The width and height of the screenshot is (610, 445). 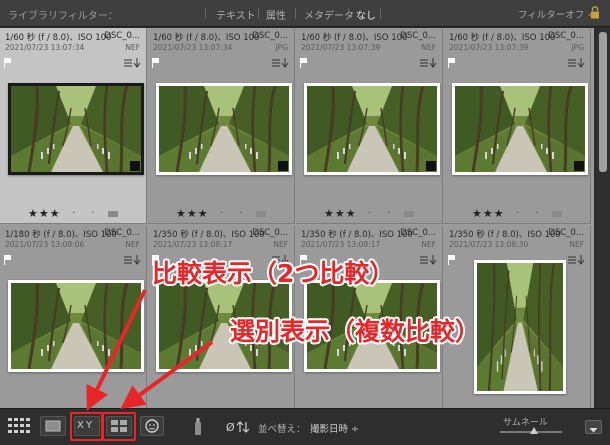 I want to click on face-icon, so click(x=152, y=426).